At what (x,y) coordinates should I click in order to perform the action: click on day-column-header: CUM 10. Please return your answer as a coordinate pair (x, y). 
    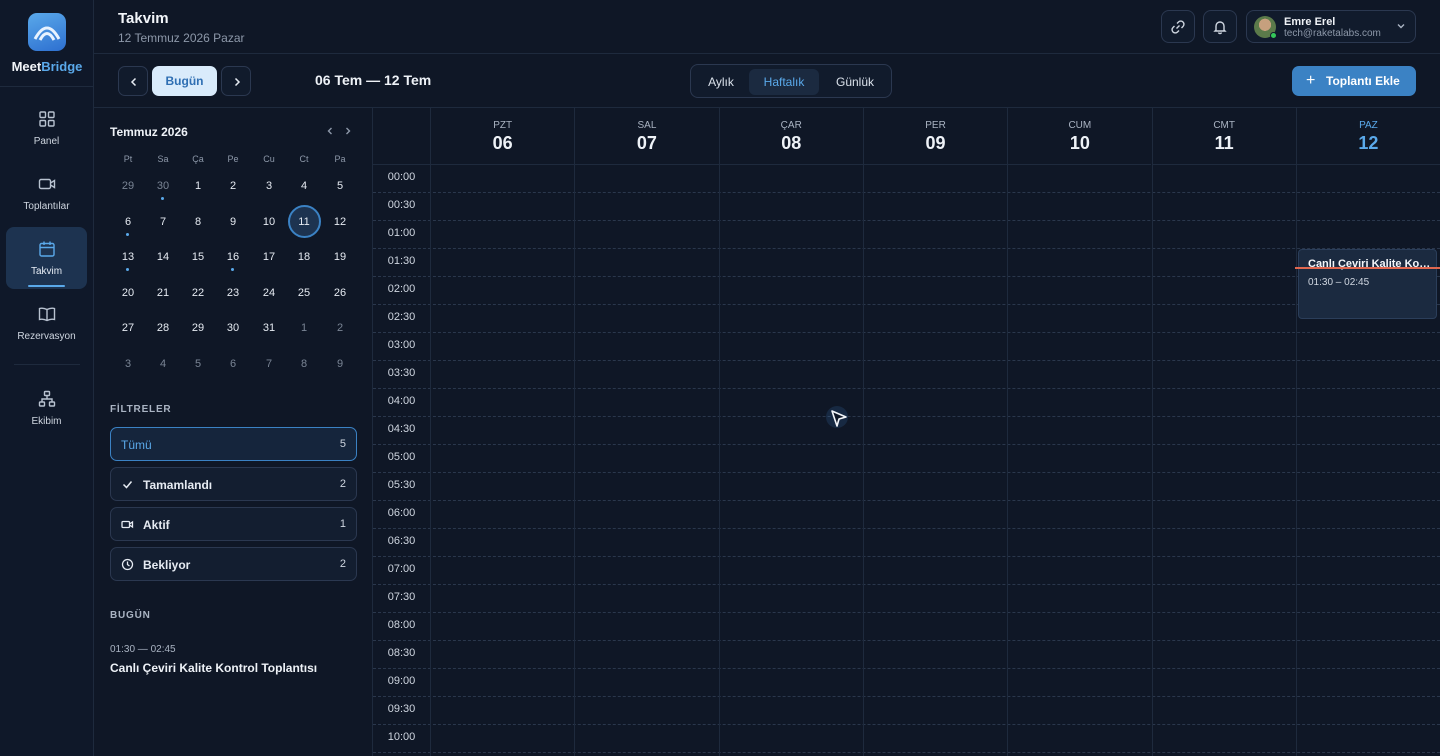
    Looking at the image, I should click on (1079, 136).